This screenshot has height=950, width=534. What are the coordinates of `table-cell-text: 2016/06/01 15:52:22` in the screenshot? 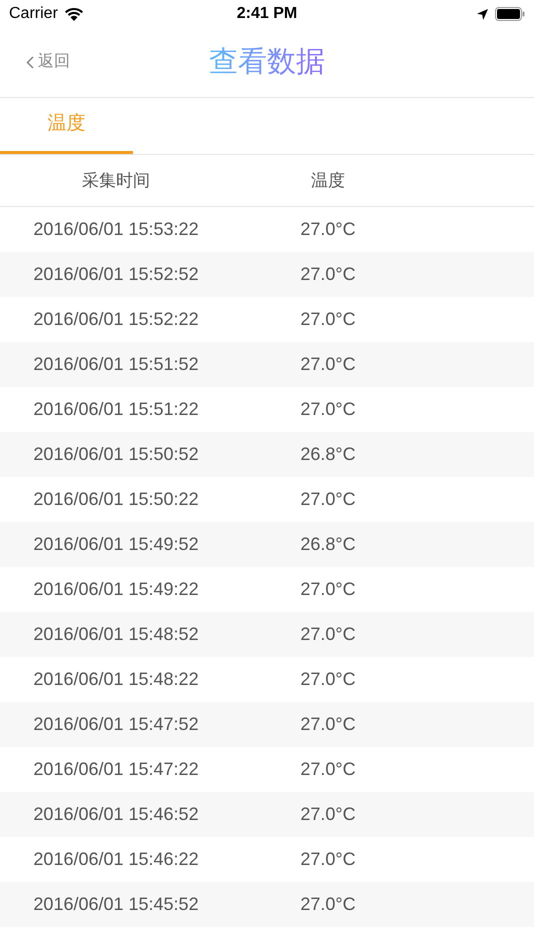 It's located at (116, 319).